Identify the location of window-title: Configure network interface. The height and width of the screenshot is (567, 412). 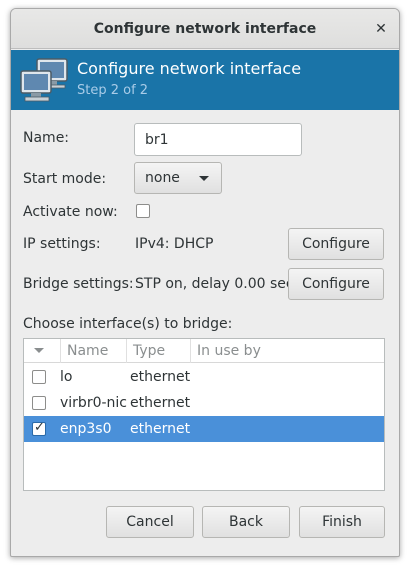
(205, 29).